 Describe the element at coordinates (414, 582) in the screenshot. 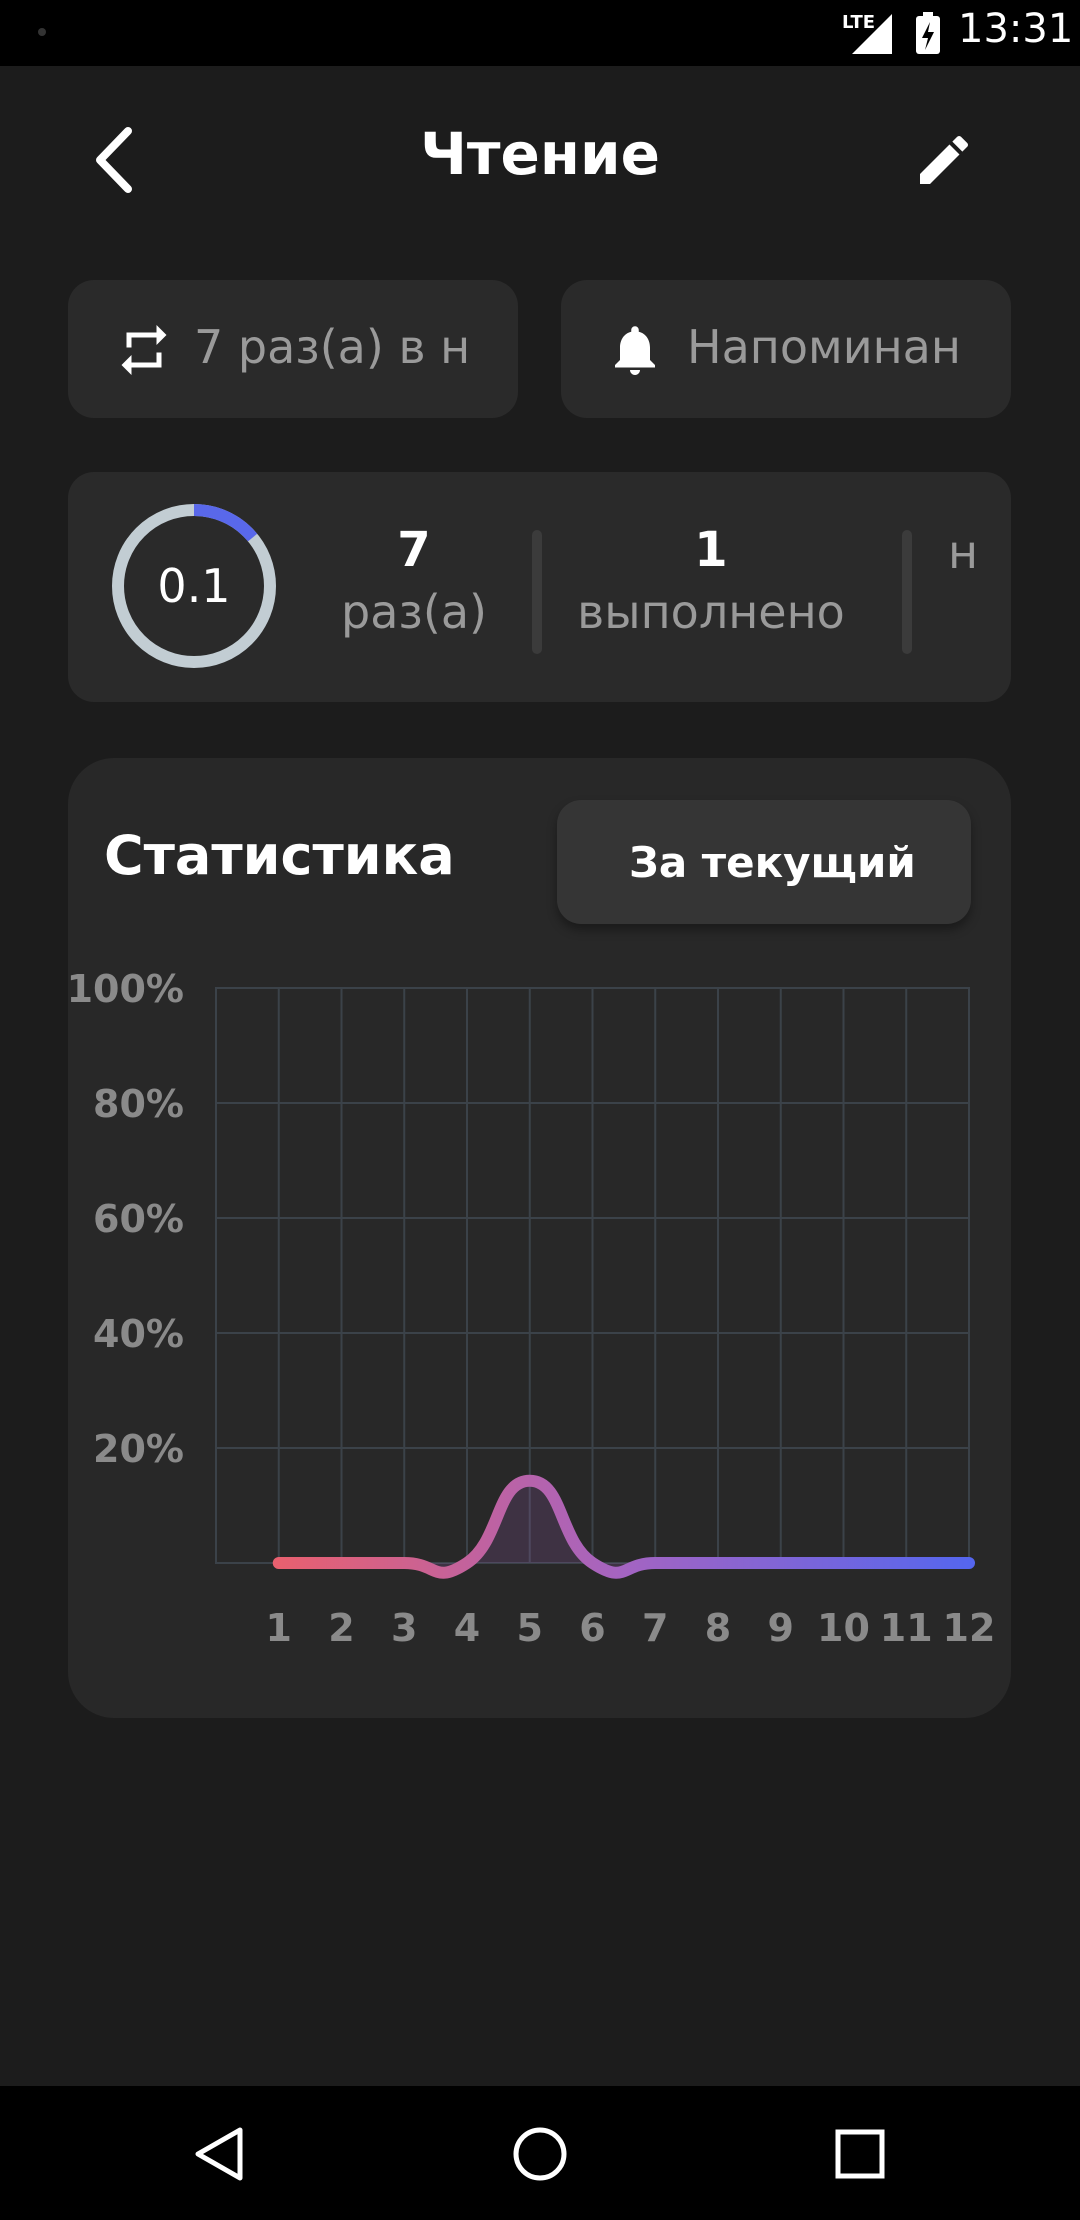

I see `times-stat: 7 раз(а)` at that location.